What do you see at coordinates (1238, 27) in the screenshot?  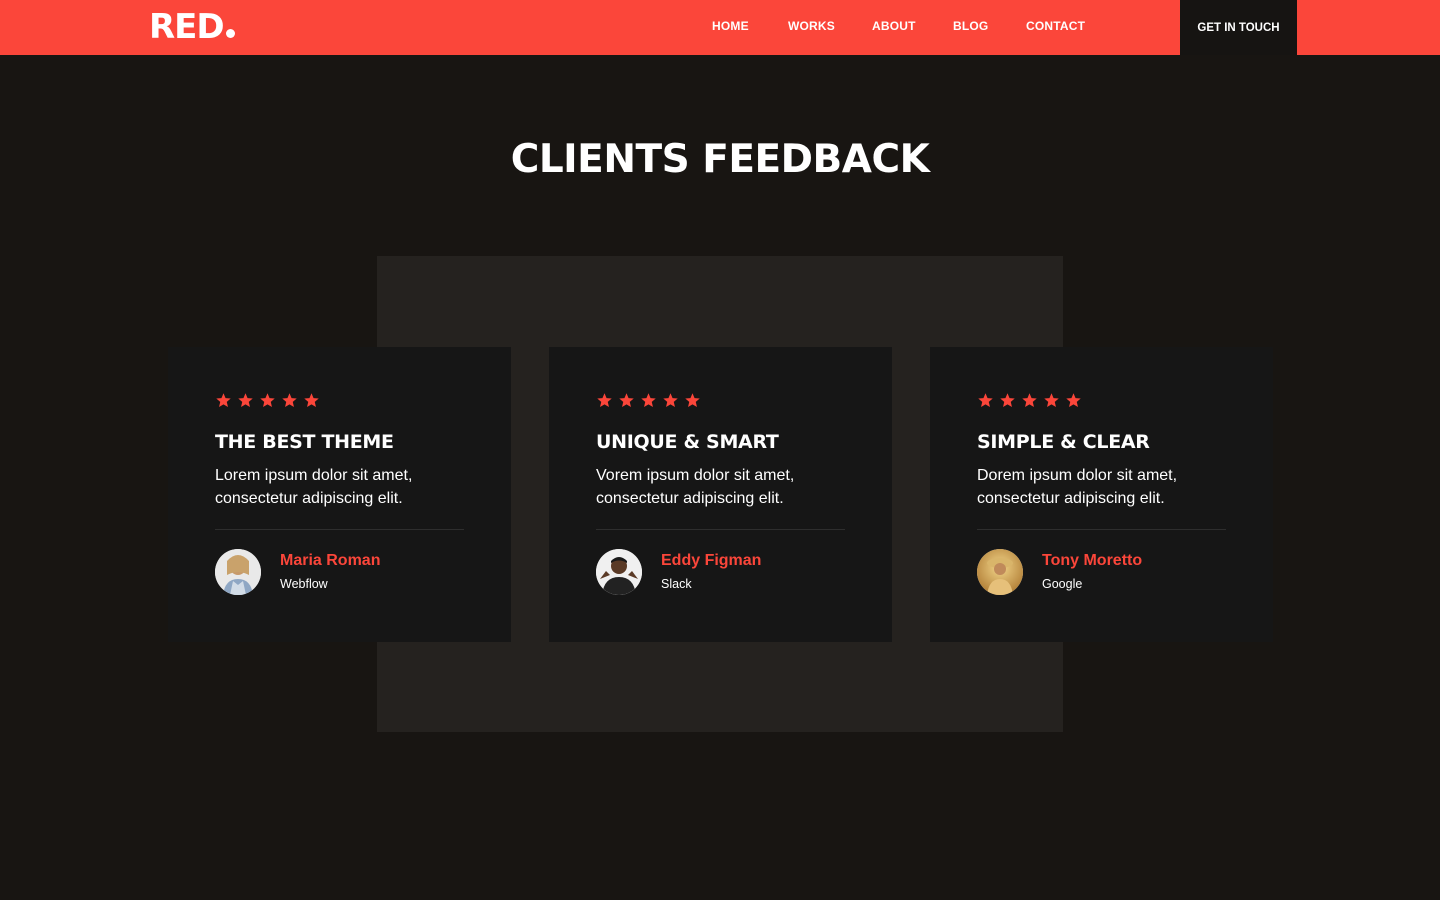 I see `get-in-touch-button: GET IN TOUCH` at bounding box center [1238, 27].